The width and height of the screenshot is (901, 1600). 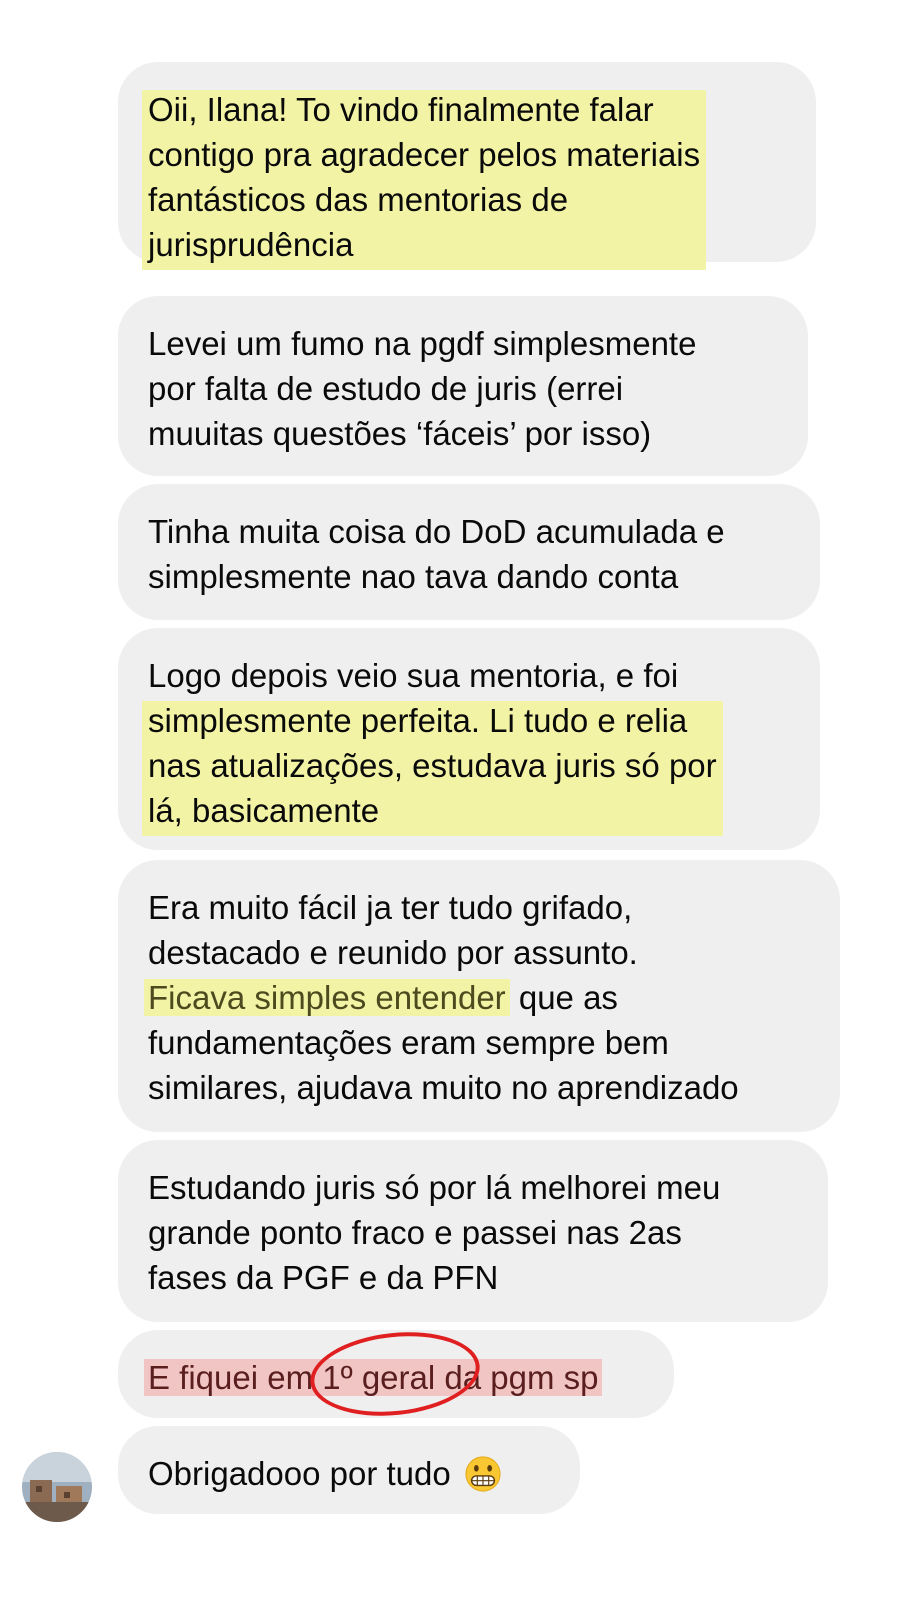 I want to click on message-text: Tinha muita coisa do DoD acumulada e, so click(x=436, y=531).